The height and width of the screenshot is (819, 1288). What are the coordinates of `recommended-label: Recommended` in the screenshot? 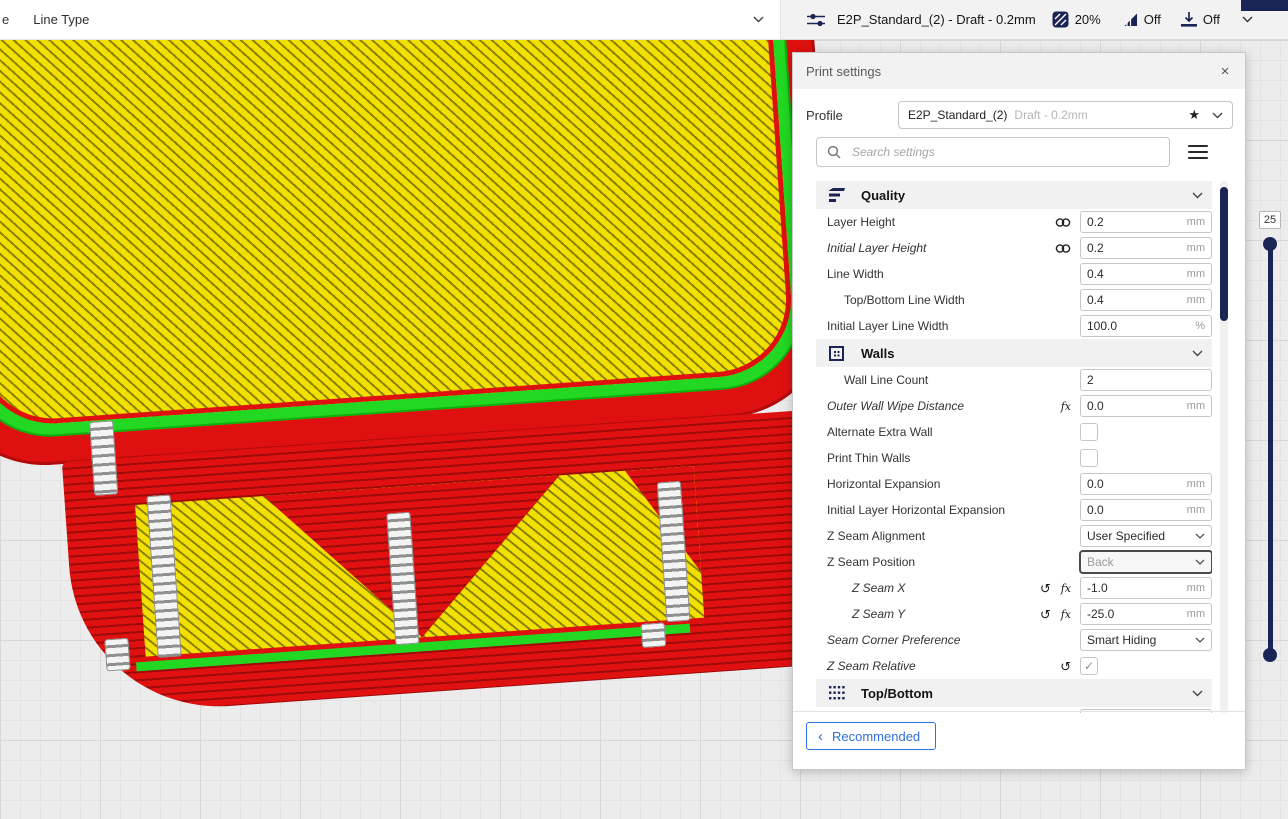 It's located at (876, 736).